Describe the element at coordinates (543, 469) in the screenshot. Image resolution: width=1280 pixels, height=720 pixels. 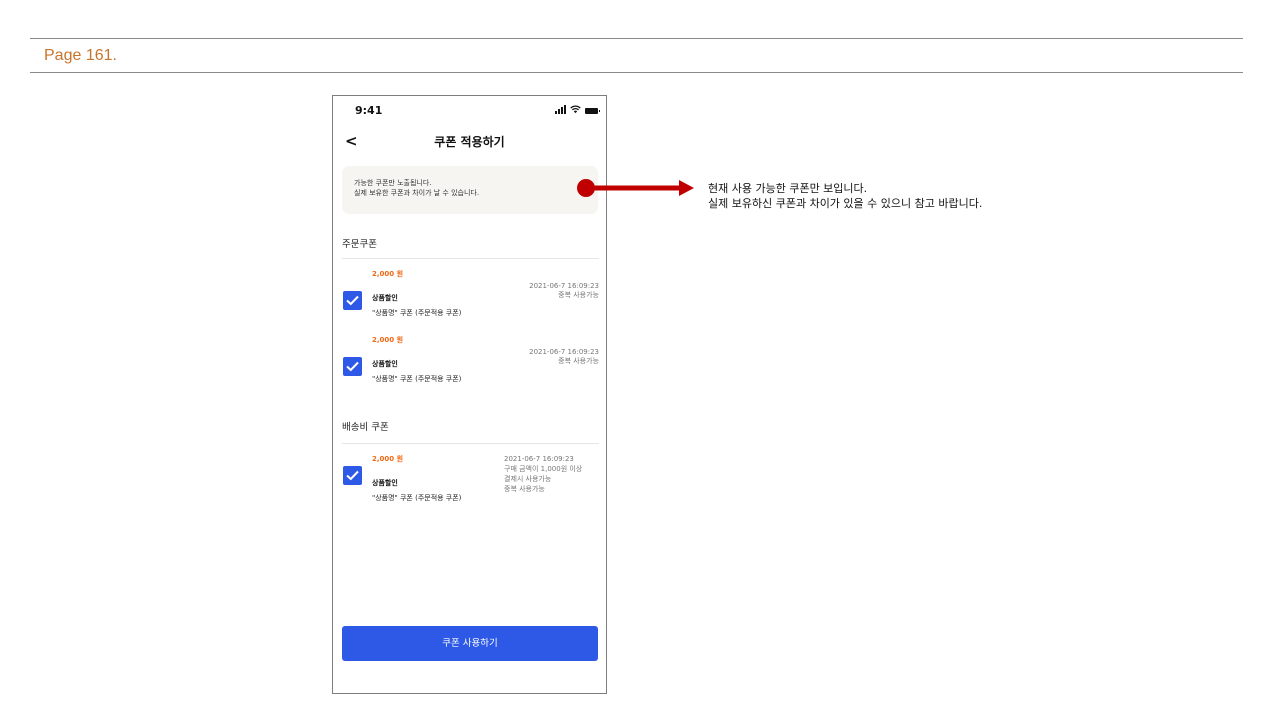
I see `coupon-condition: 구매 금액이 1,000원 이상` at that location.